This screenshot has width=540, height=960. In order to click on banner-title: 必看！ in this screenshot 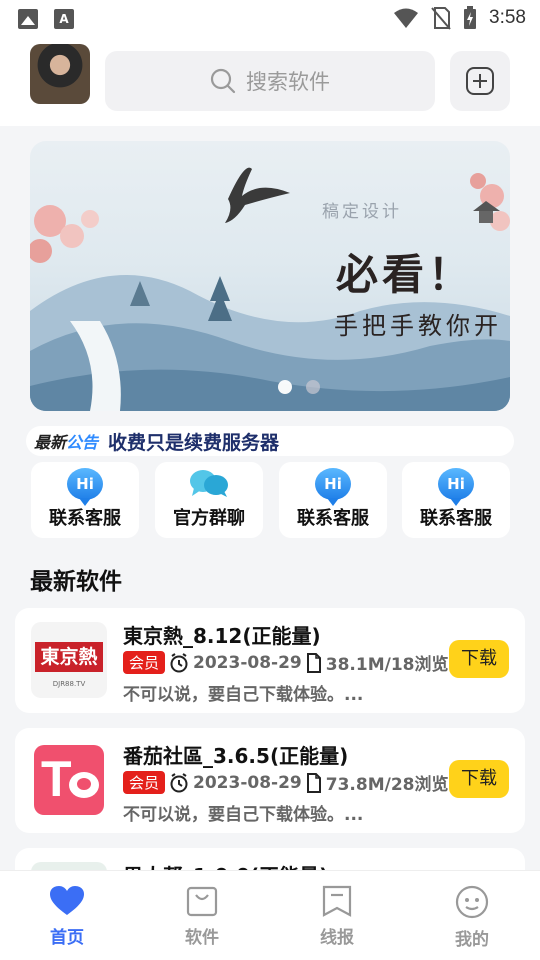, I will do `click(404, 274)`.